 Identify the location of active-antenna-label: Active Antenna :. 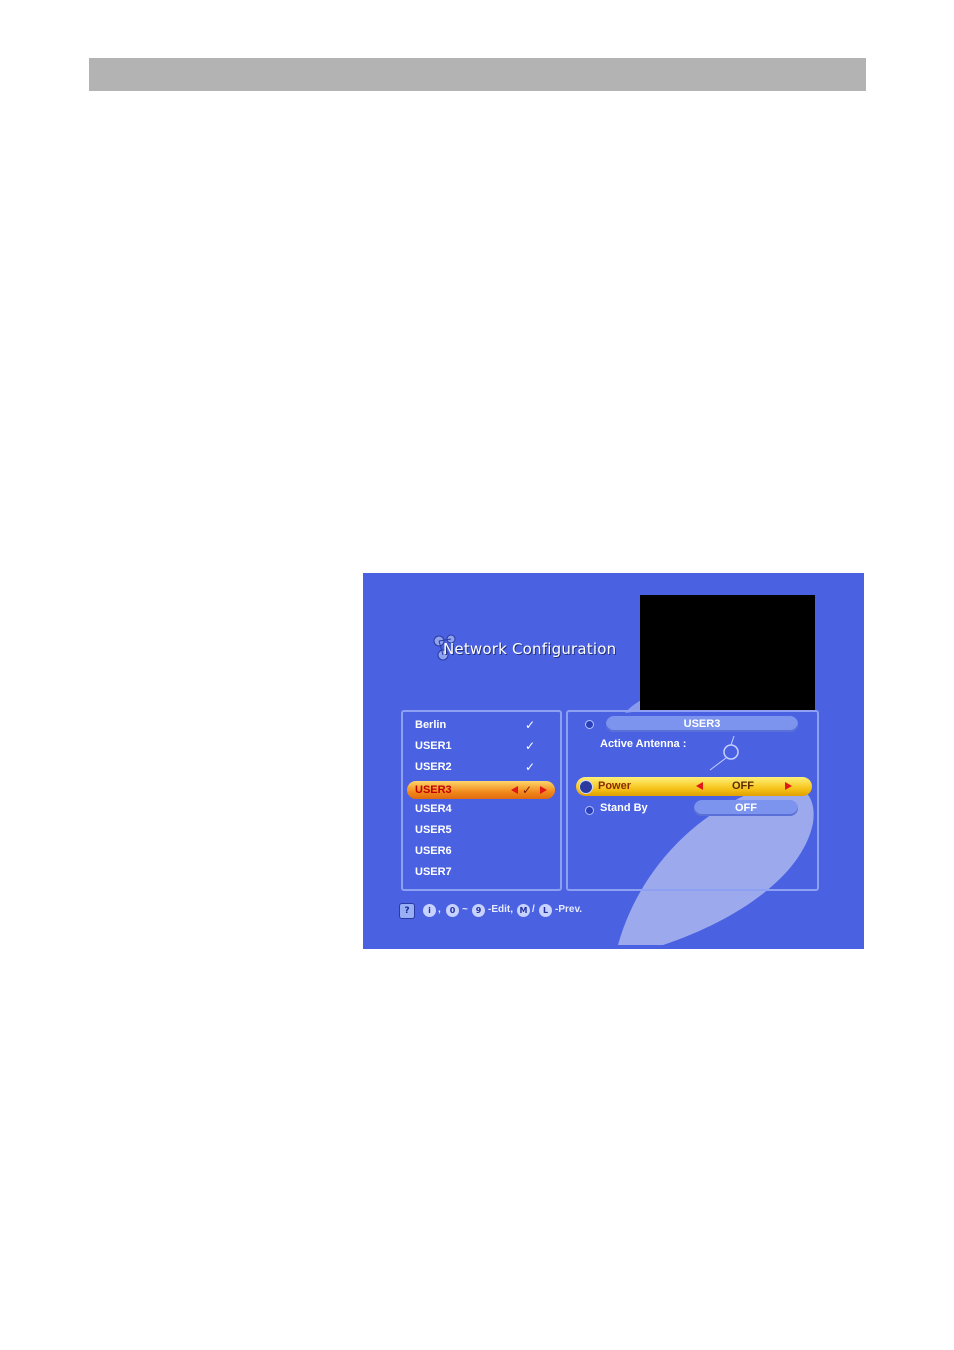
(643, 744).